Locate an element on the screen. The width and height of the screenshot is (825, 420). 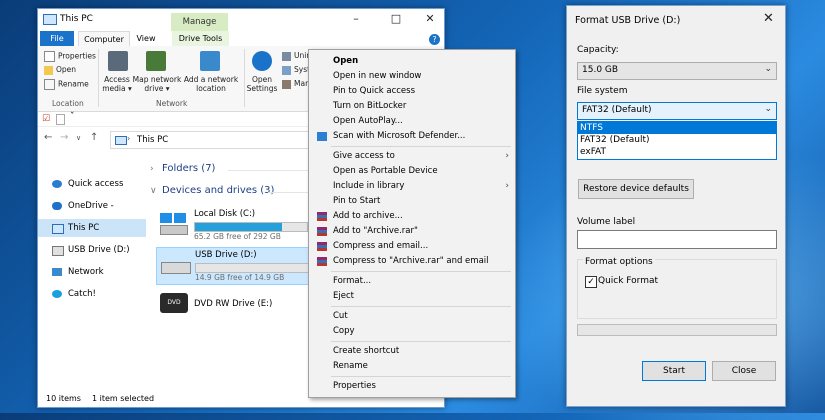
tab-file: File is located at coordinates (57, 38).